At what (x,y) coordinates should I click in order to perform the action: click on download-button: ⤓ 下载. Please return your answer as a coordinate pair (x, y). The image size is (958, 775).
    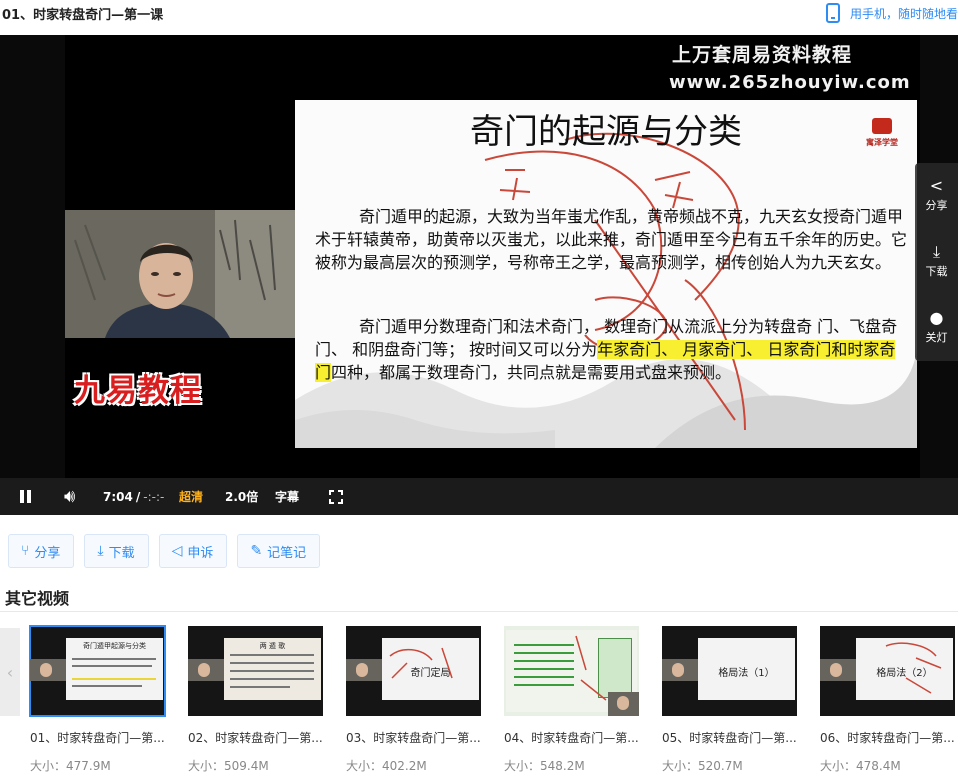
    Looking at the image, I should click on (116, 551).